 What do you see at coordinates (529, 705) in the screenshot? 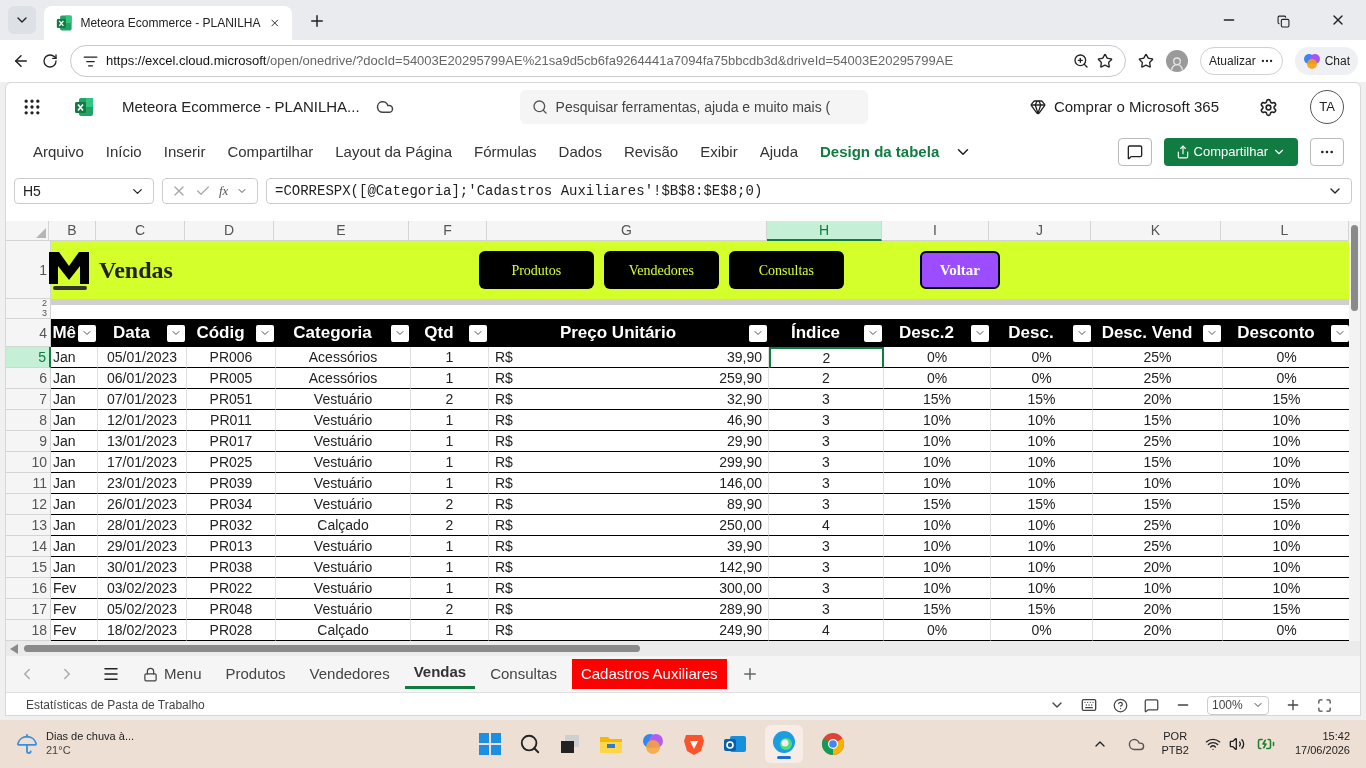
I see `workbook-statistics-link: Estatísticas de Pasta de Trabalho` at bounding box center [529, 705].